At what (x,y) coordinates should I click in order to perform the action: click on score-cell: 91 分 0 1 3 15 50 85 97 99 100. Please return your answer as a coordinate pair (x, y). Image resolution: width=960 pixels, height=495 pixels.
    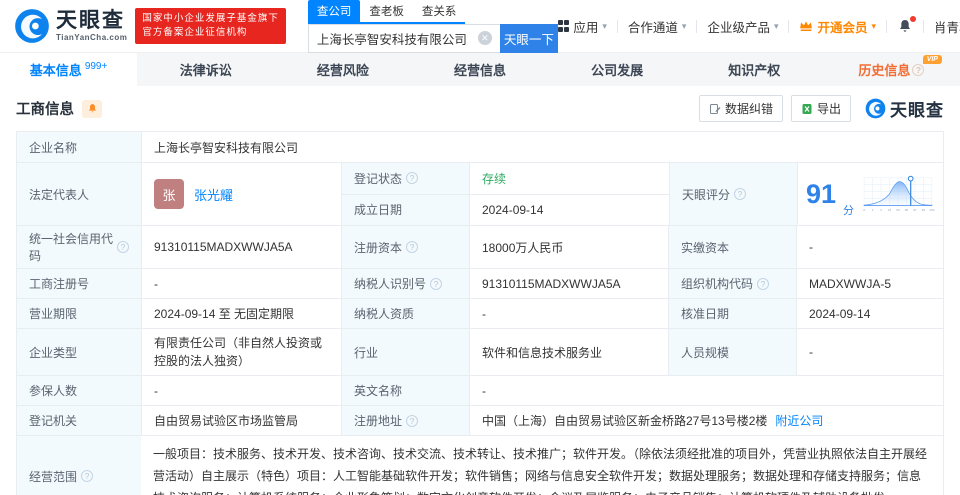
    Looking at the image, I should click on (870, 194).